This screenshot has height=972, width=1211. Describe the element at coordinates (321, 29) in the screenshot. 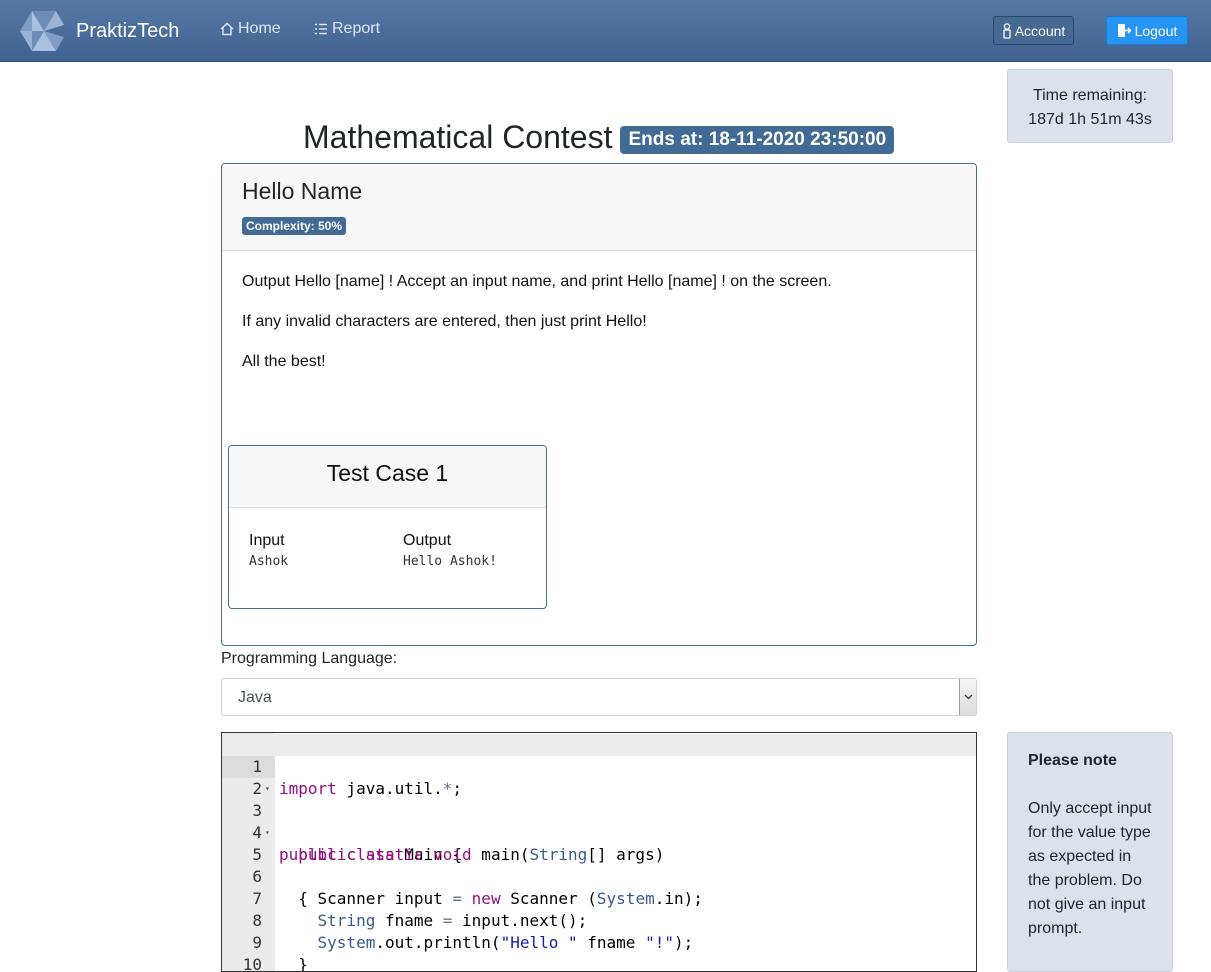

I see `list-icon` at that location.